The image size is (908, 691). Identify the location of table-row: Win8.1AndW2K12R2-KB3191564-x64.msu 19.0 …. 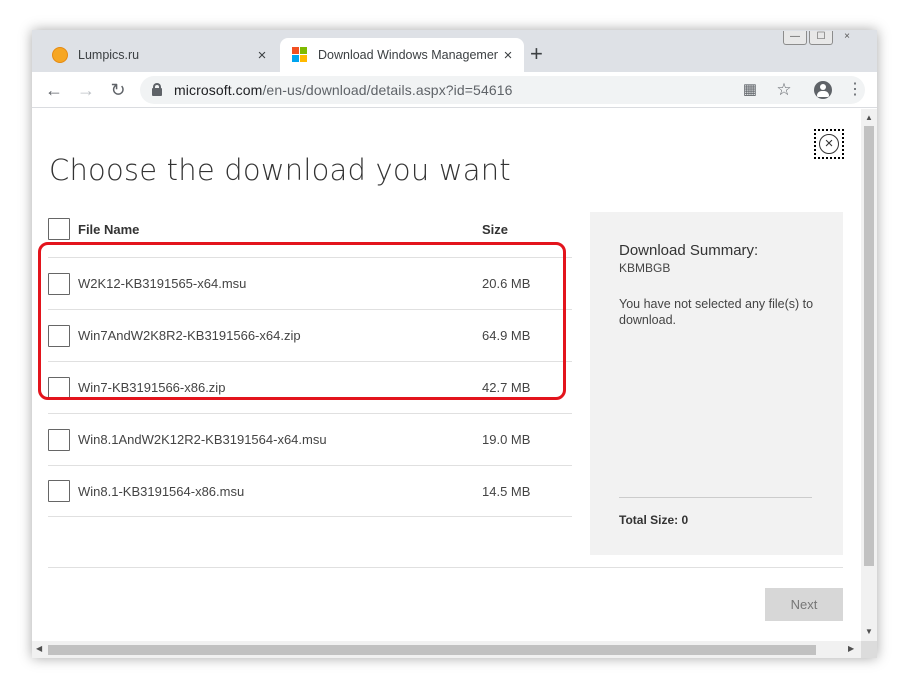
(310, 439).